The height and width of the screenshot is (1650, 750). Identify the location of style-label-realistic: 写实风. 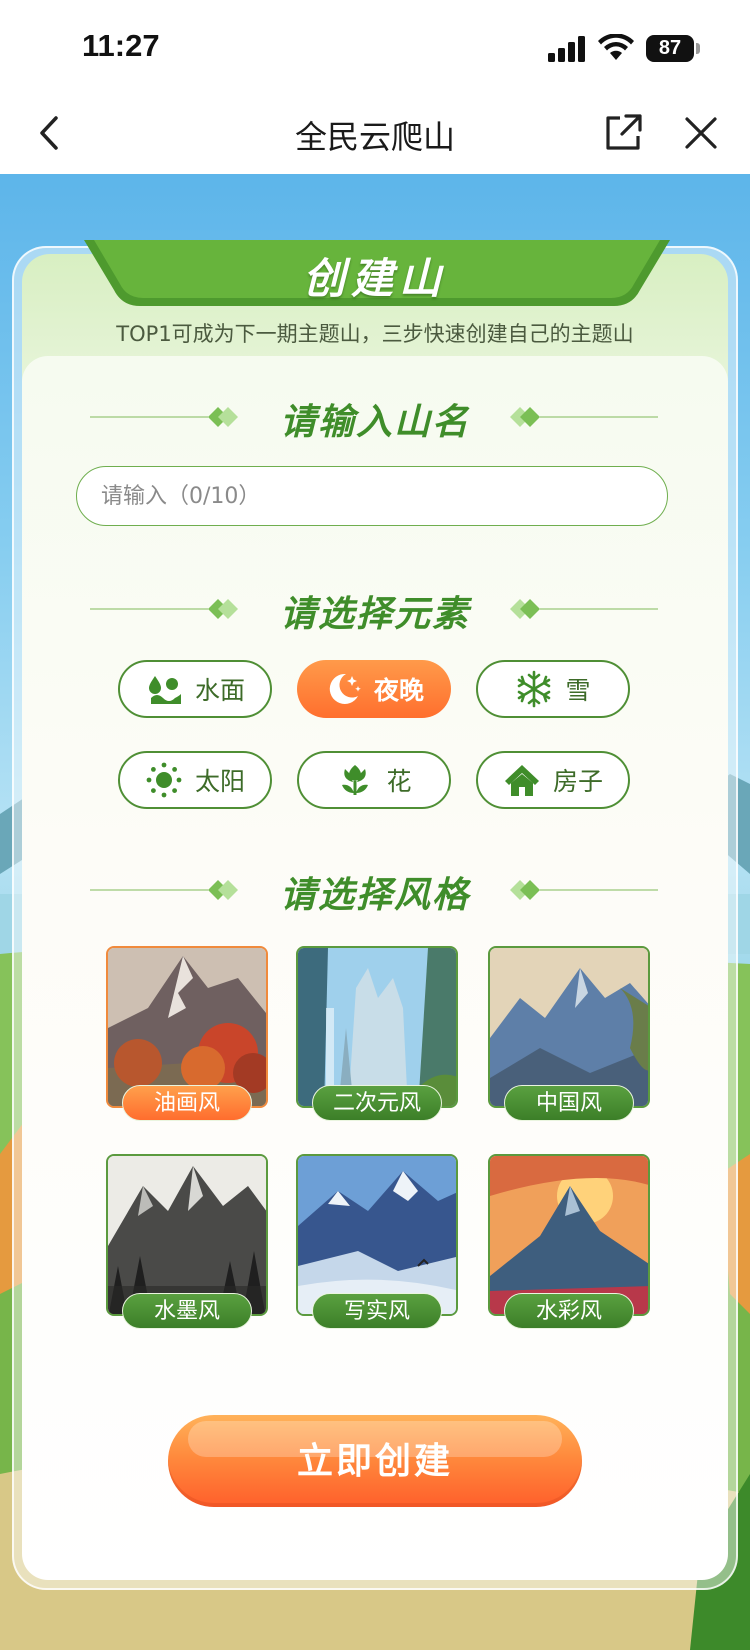
(377, 1311).